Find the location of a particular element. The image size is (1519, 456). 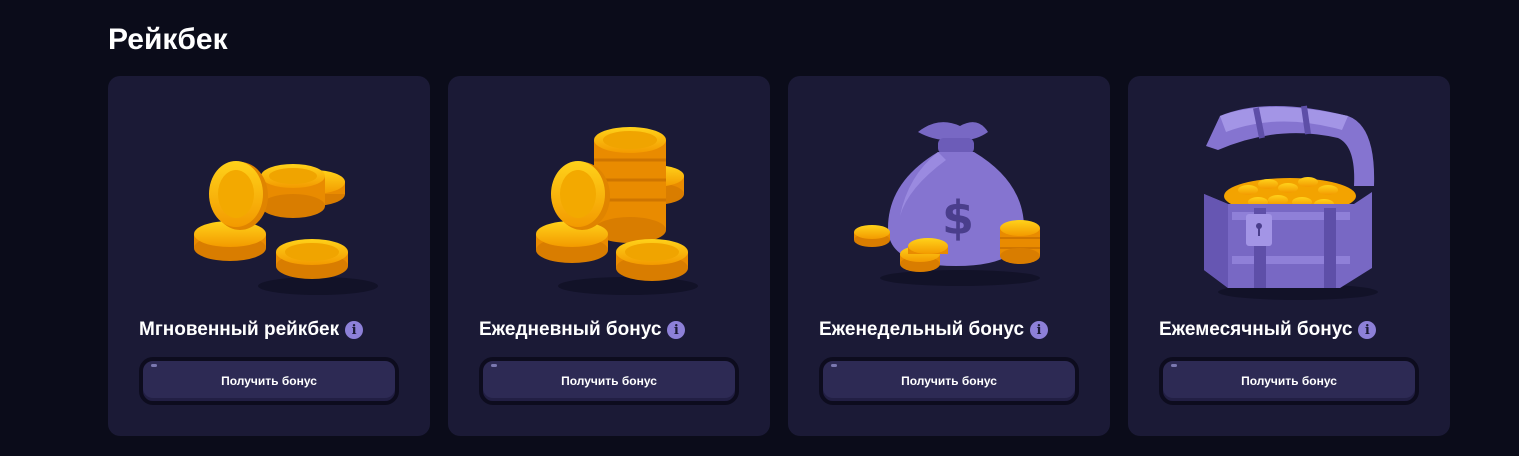

coin-stack-icon is located at coordinates (269, 191).